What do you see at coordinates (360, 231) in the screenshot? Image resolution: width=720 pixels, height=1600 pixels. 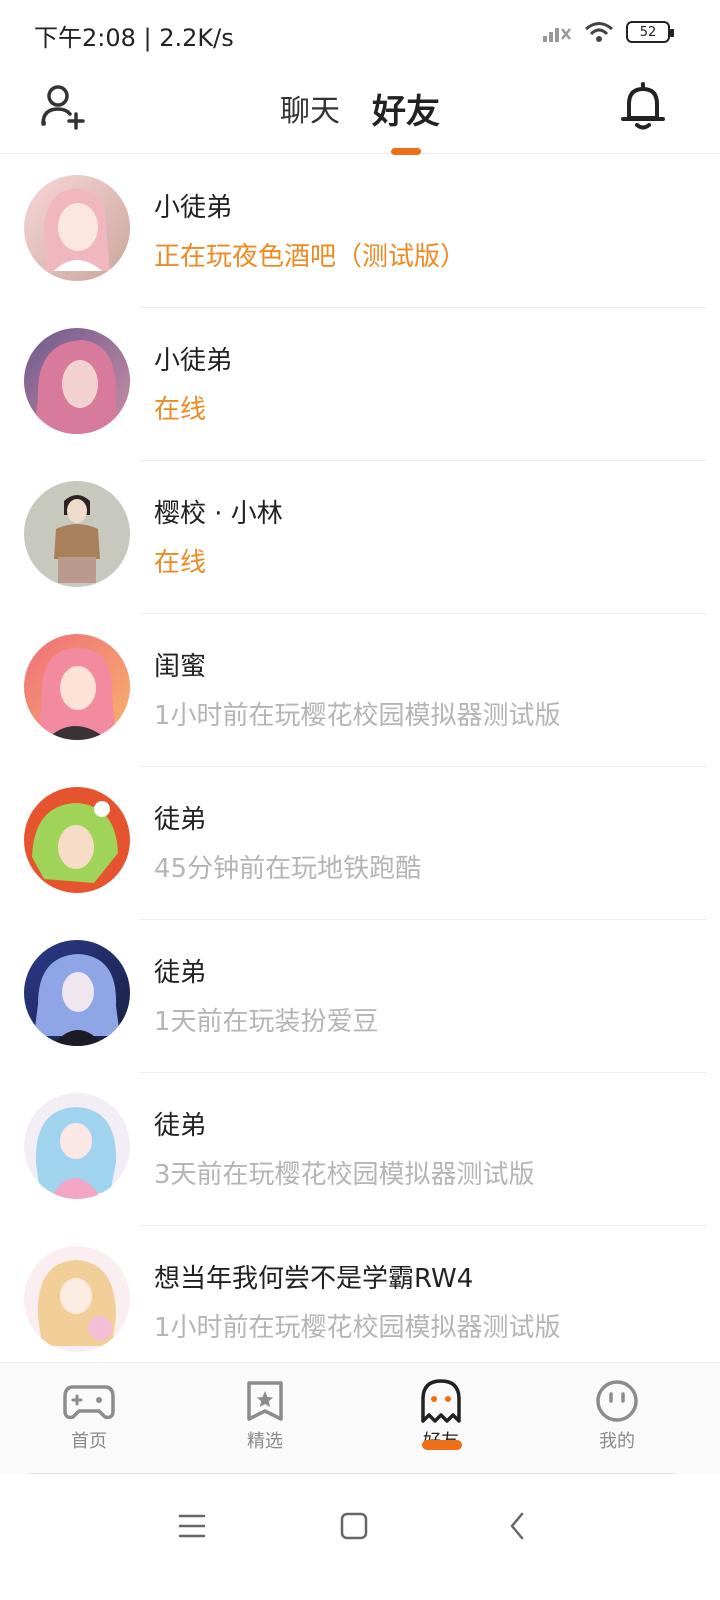 I see `friend-row: 小徒弟 正在玩夜色酒吧（测试版）` at bounding box center [360, 231].